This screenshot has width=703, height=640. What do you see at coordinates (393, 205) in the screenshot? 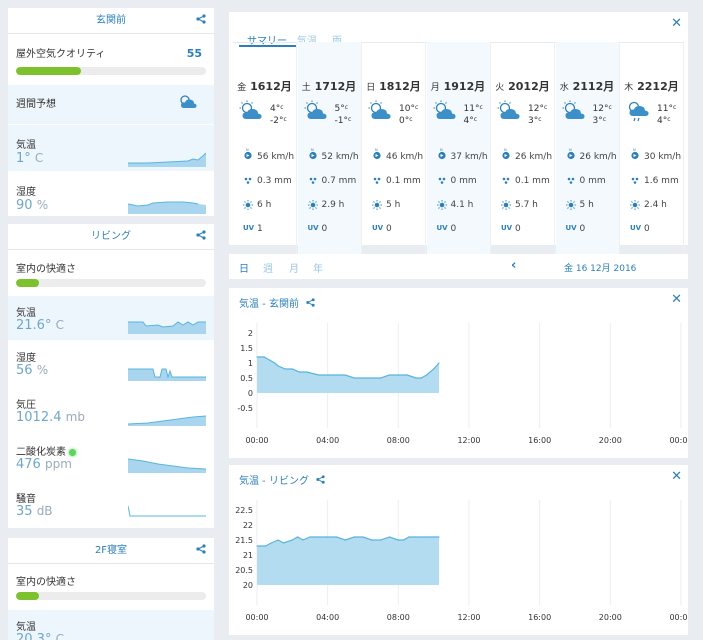
I see `sunshine-value: 5 h` at bounding box center [393, 205].